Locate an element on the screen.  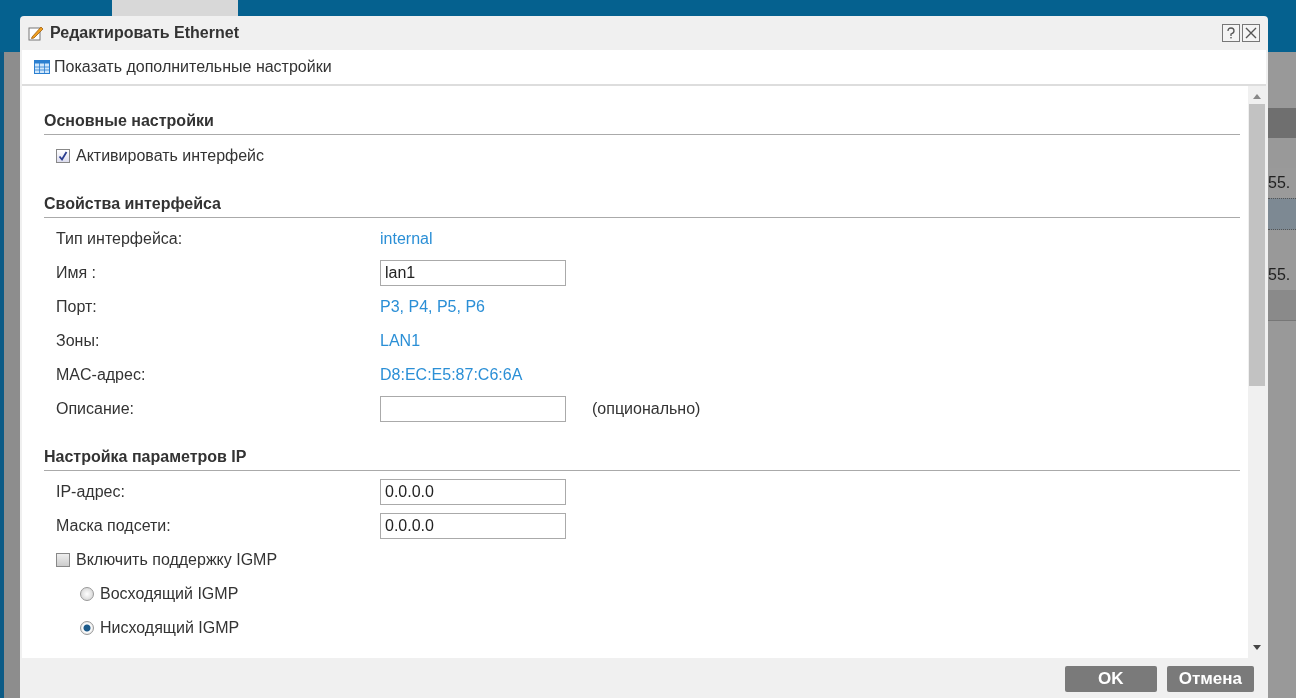
scroll-up-icon is located at coordinates (1257, 96).